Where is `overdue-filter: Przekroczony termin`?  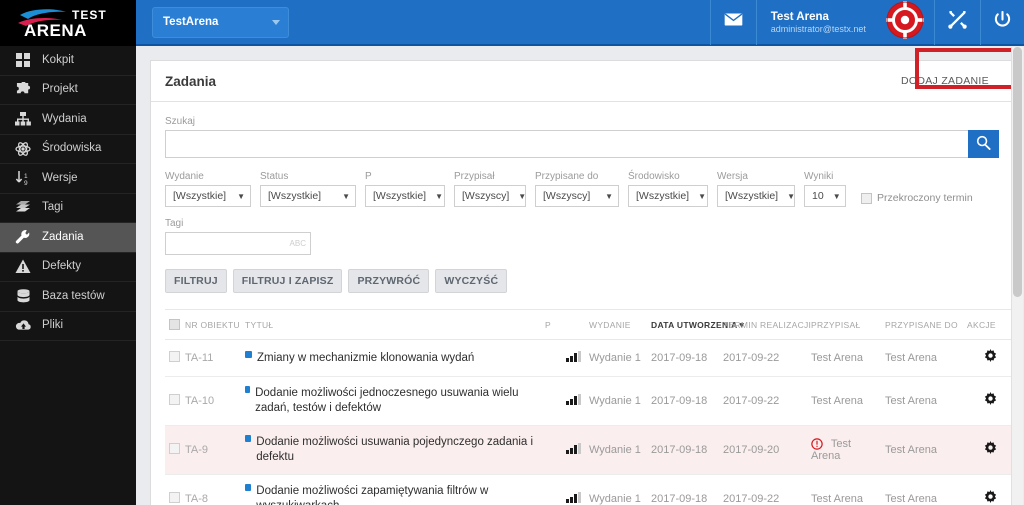 overdue-filter: Przekroczony termin is located at coordinates (917, 199).